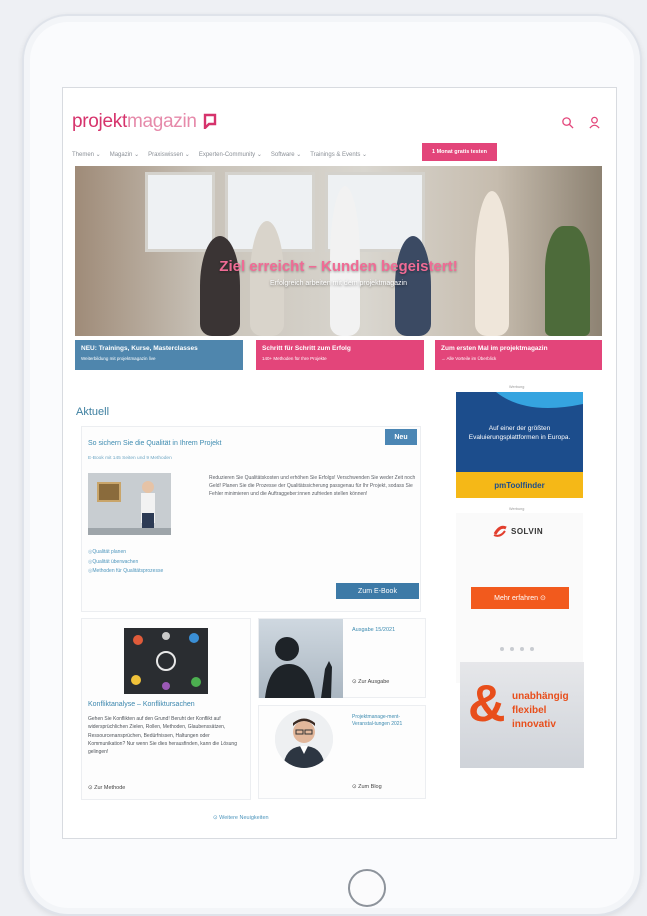 The image size is (647, 916). Describe the element at coordinates (106, 788) in the screenshot. I see `method-link: ⊙ Zur Methode` at that location.